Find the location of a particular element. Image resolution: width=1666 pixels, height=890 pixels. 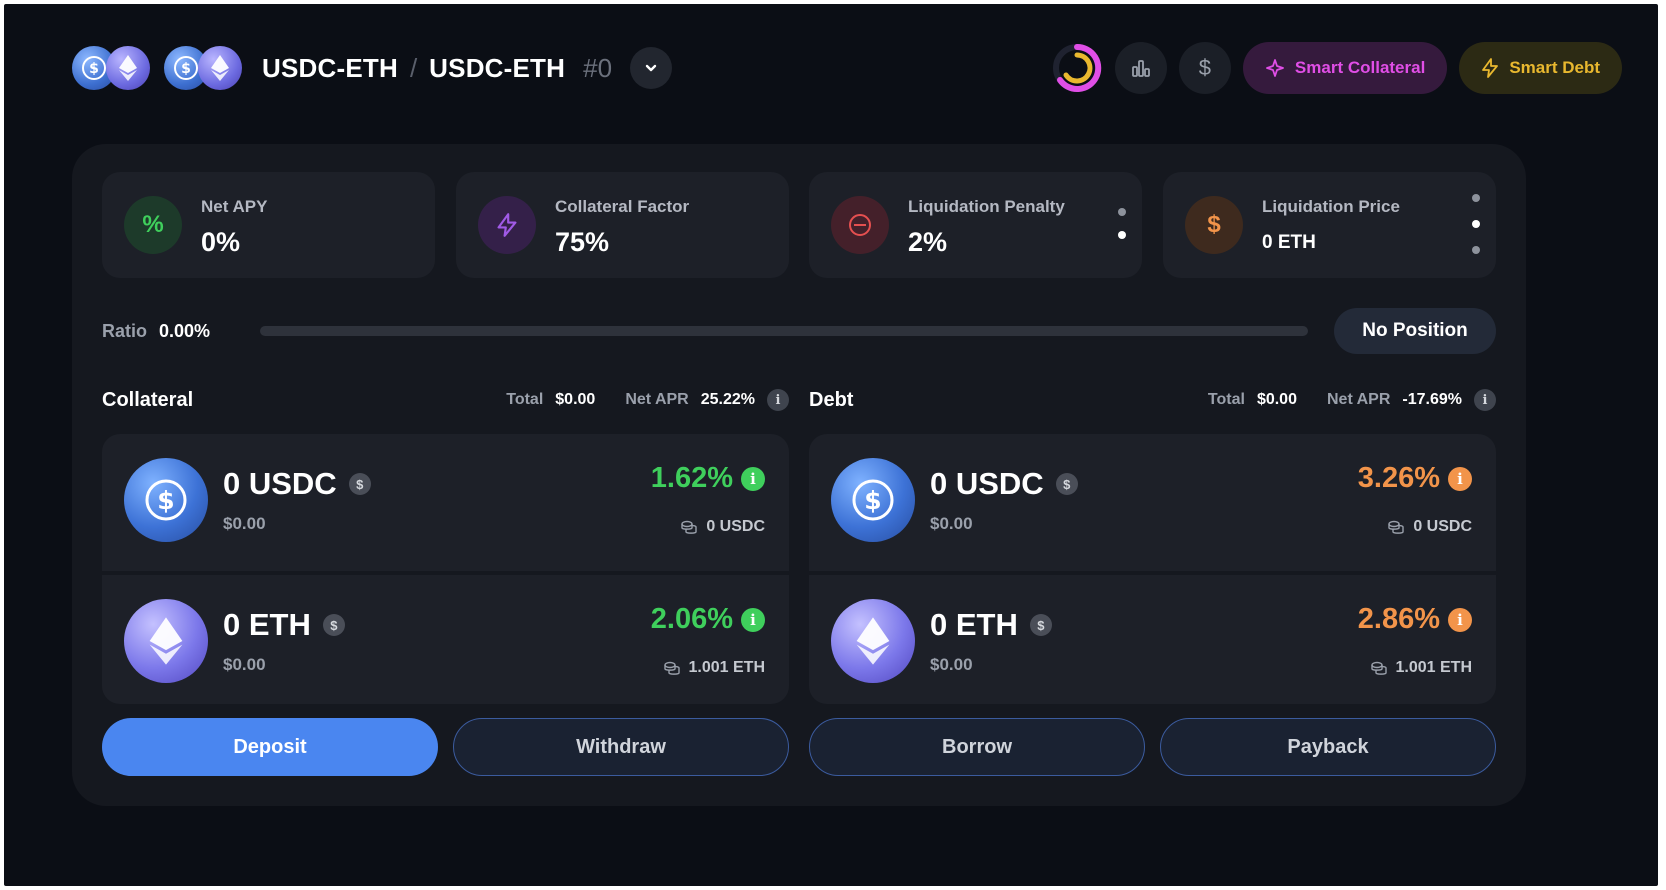

position-dropdown-button is located at coordinates (651, 68).